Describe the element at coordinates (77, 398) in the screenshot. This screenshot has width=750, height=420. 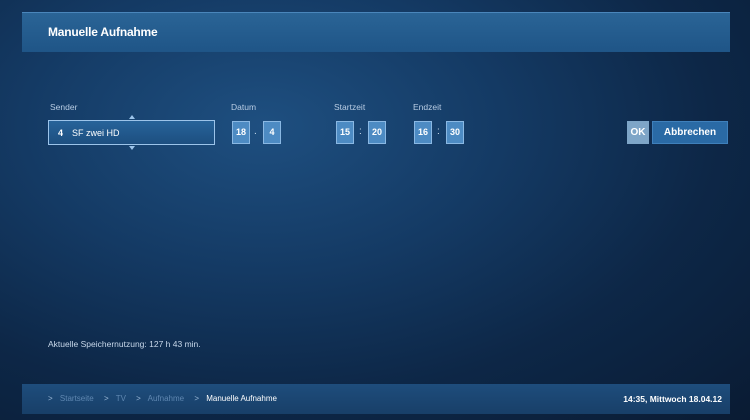
I see `breadcrumb-item-home: Startseite` at that location.